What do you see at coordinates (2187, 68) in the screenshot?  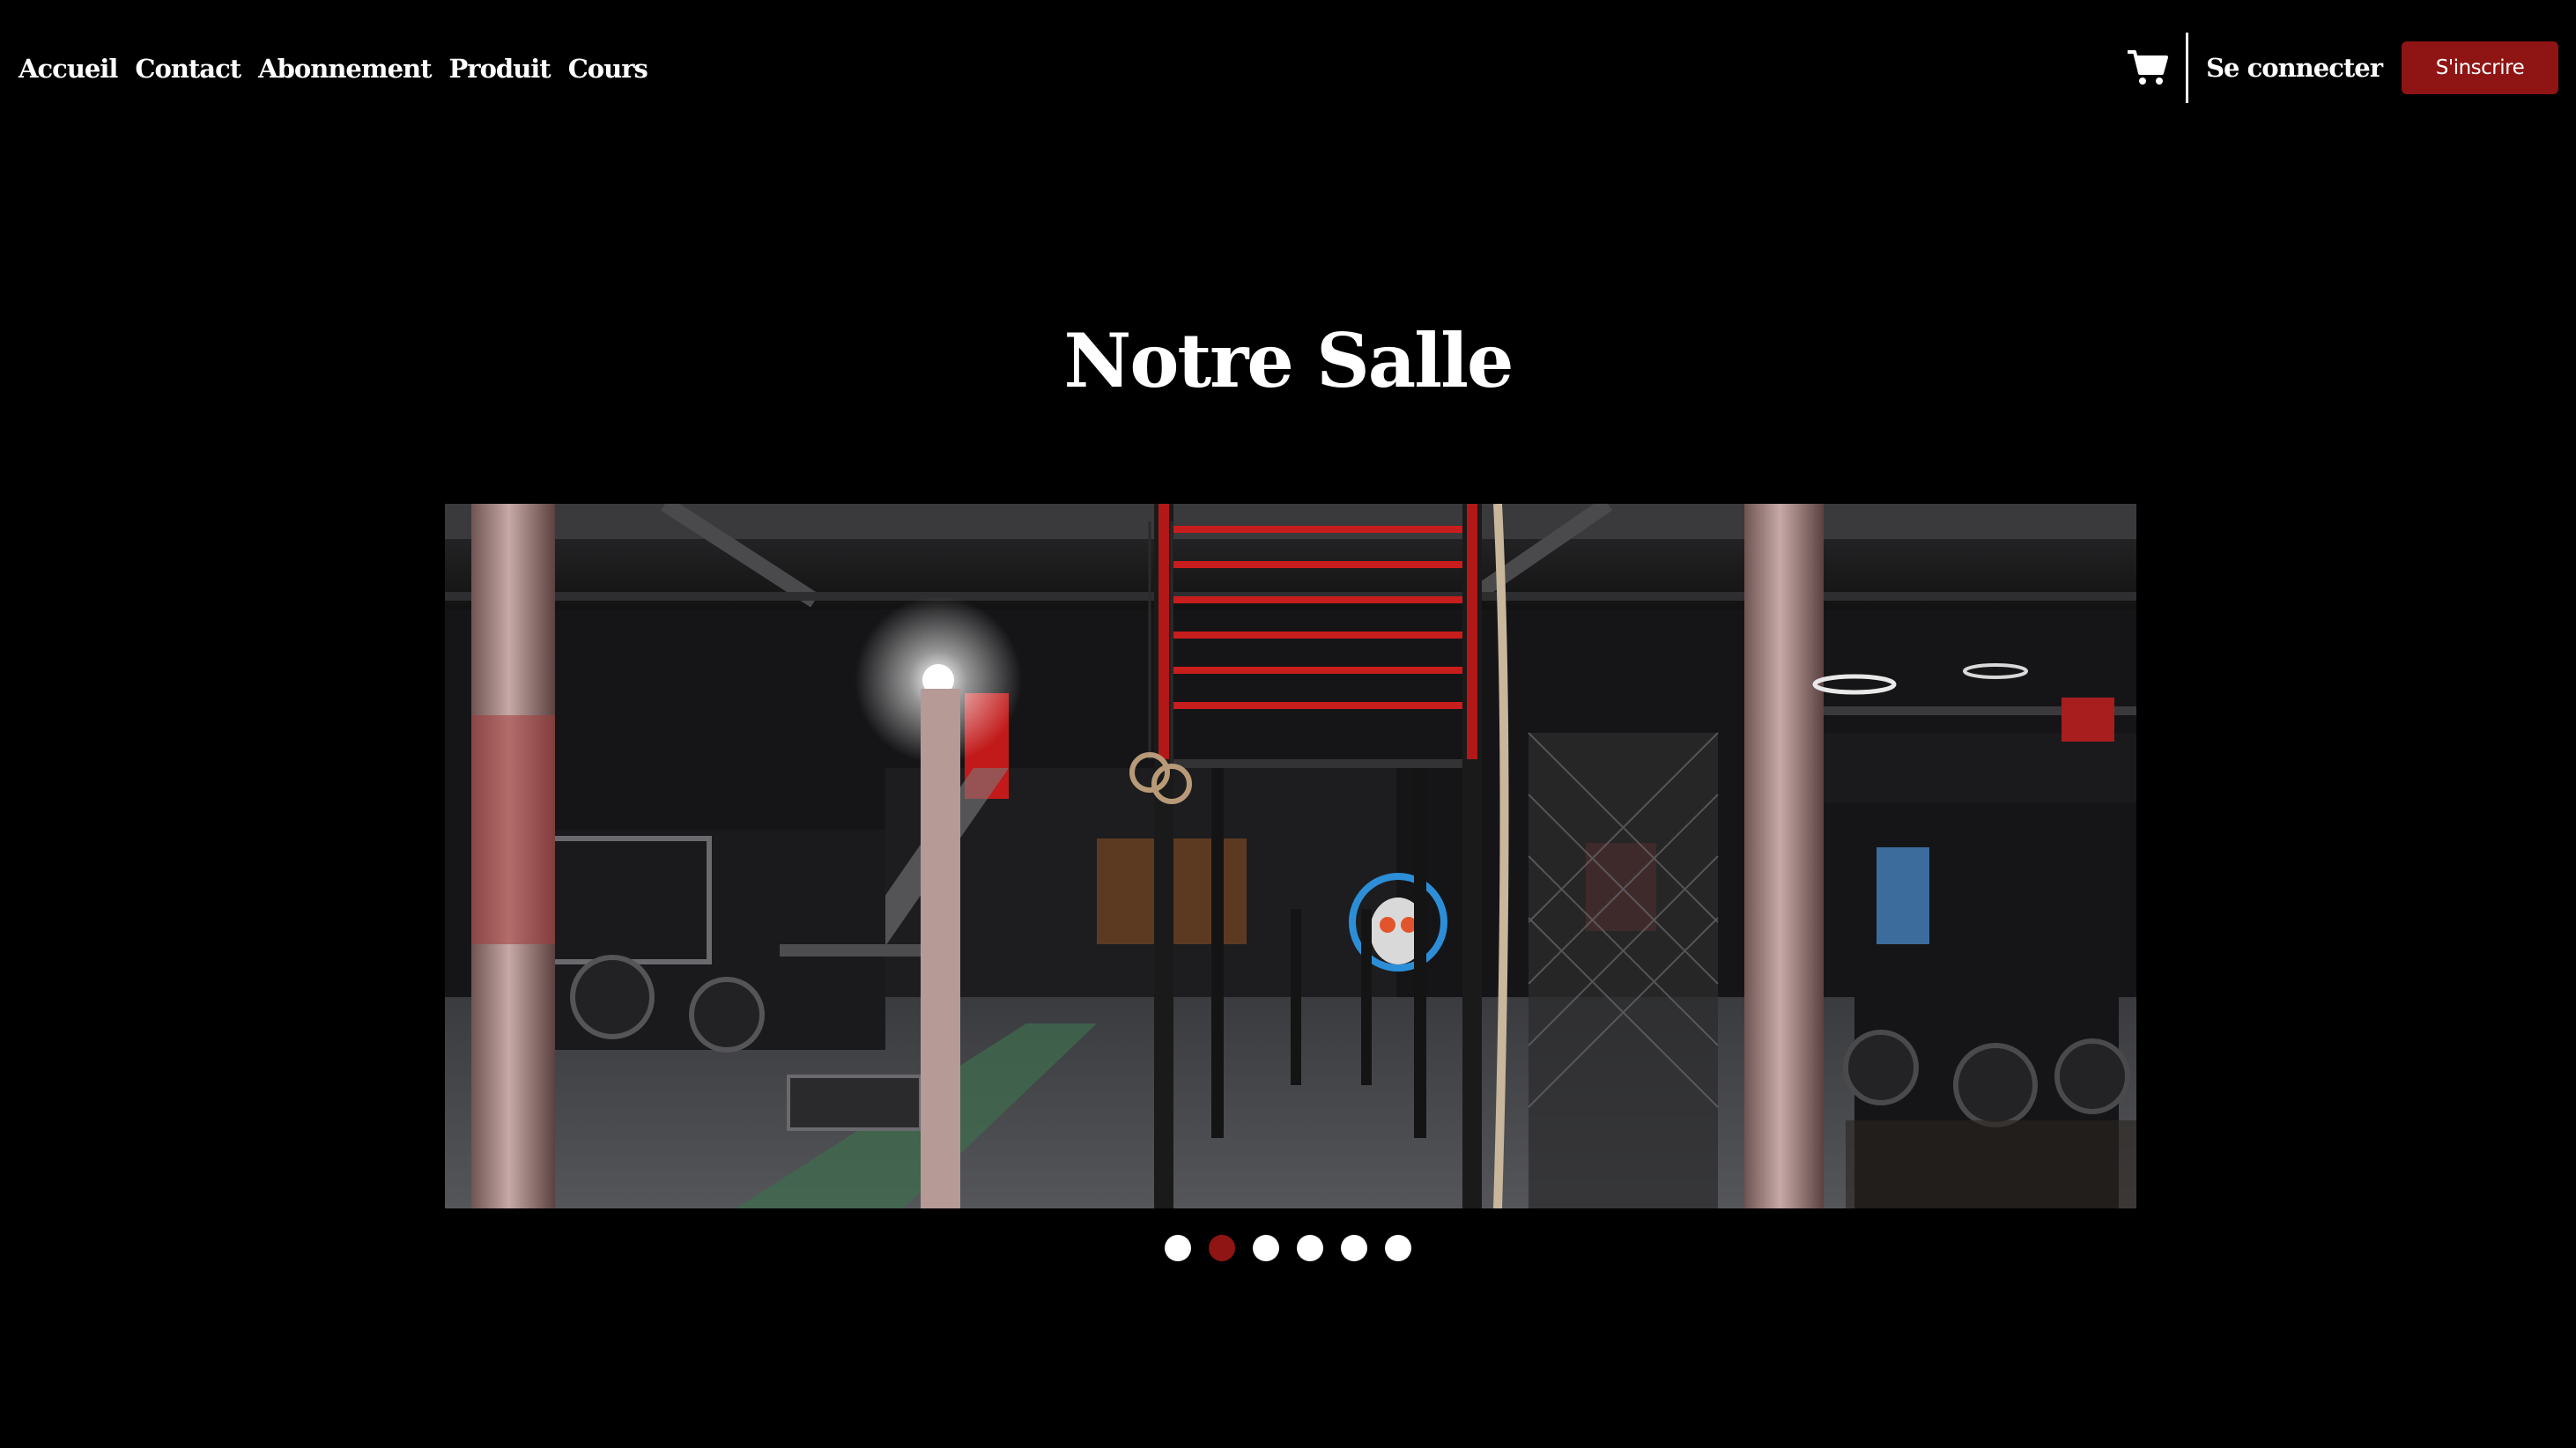 I see `nav-divider` at bounding box center [2187, 68].